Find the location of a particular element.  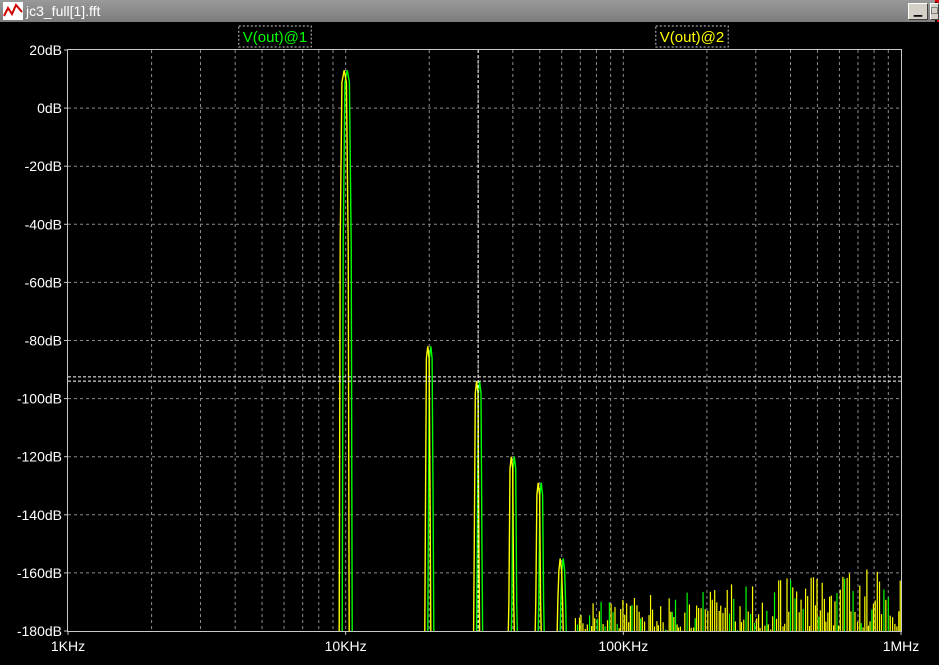

minimize-button: ▁ is located at coordinates (918, 11).